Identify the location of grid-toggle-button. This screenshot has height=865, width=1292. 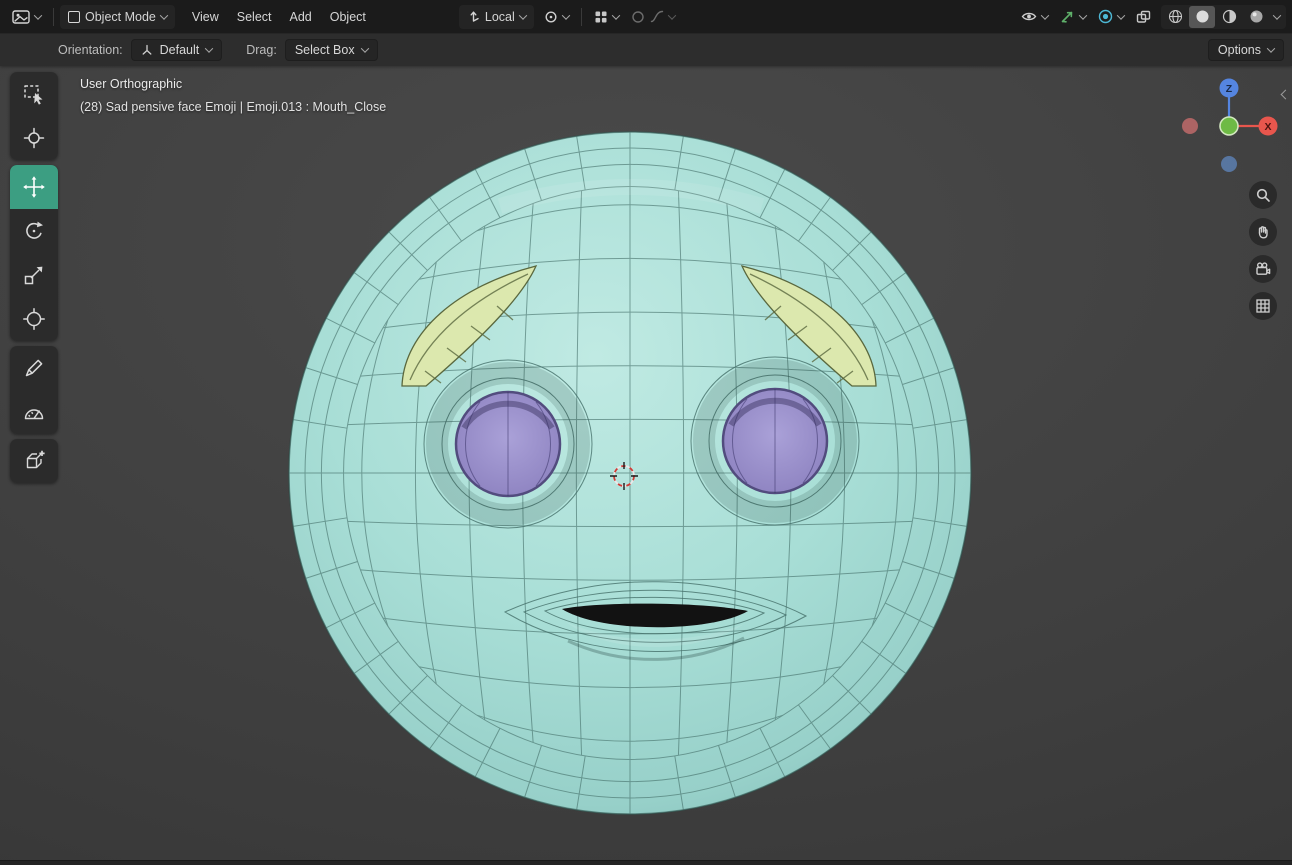
(1263, 306).